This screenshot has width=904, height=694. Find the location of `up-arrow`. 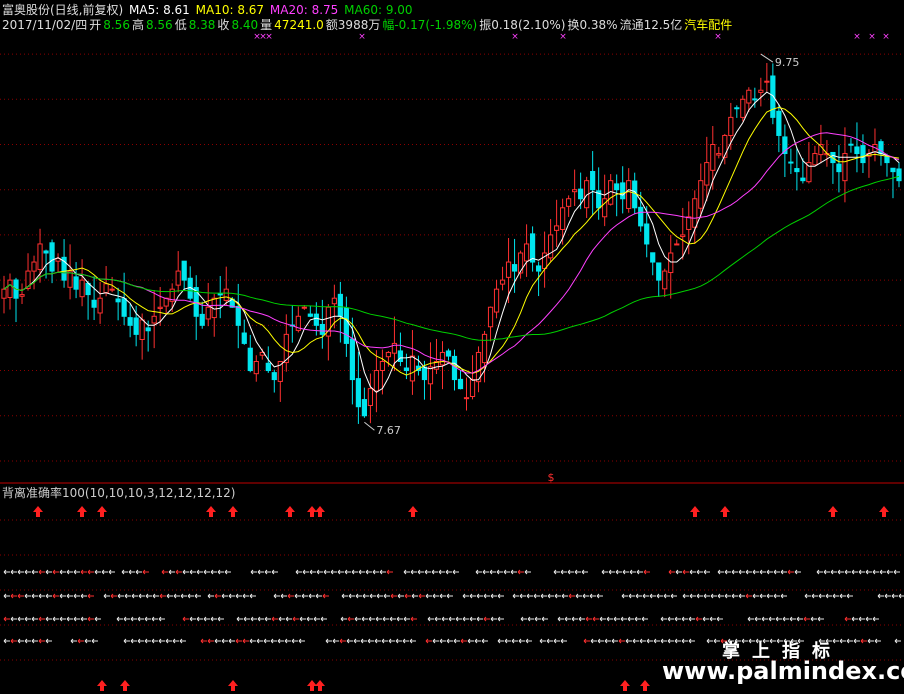

up-arrow is located at coordinates (320, 685).